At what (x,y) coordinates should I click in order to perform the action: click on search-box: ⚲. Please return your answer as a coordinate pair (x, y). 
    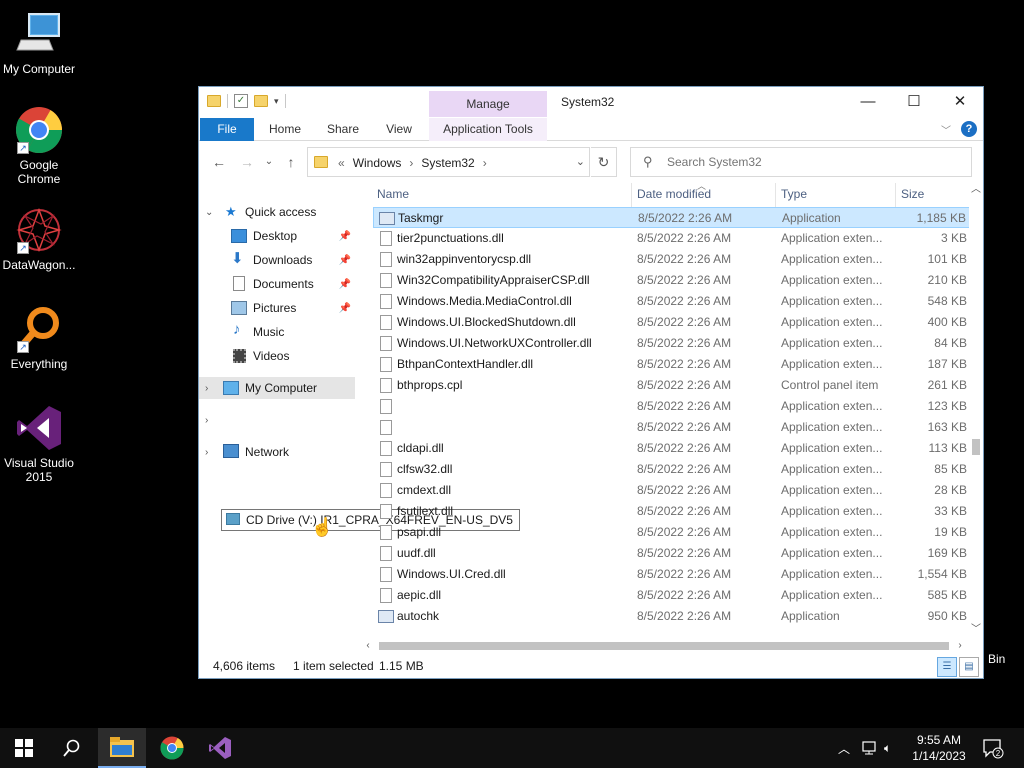
    Looking at the image, I should click on (801, 162).